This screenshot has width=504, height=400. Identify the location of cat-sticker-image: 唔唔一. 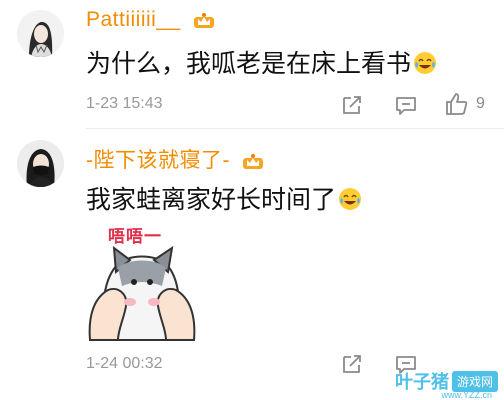
(142, 281).